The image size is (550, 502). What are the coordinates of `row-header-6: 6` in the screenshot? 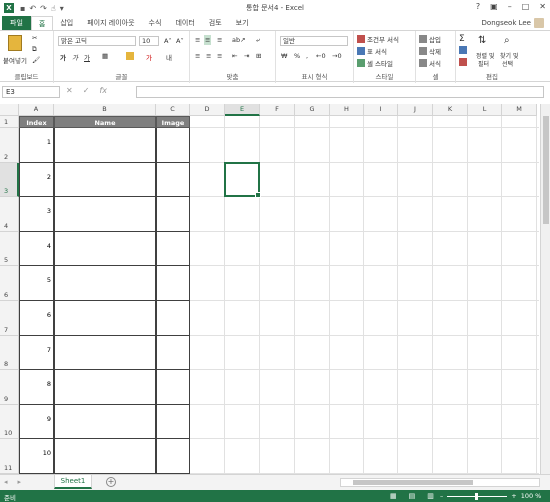 It's located at (9, 283).